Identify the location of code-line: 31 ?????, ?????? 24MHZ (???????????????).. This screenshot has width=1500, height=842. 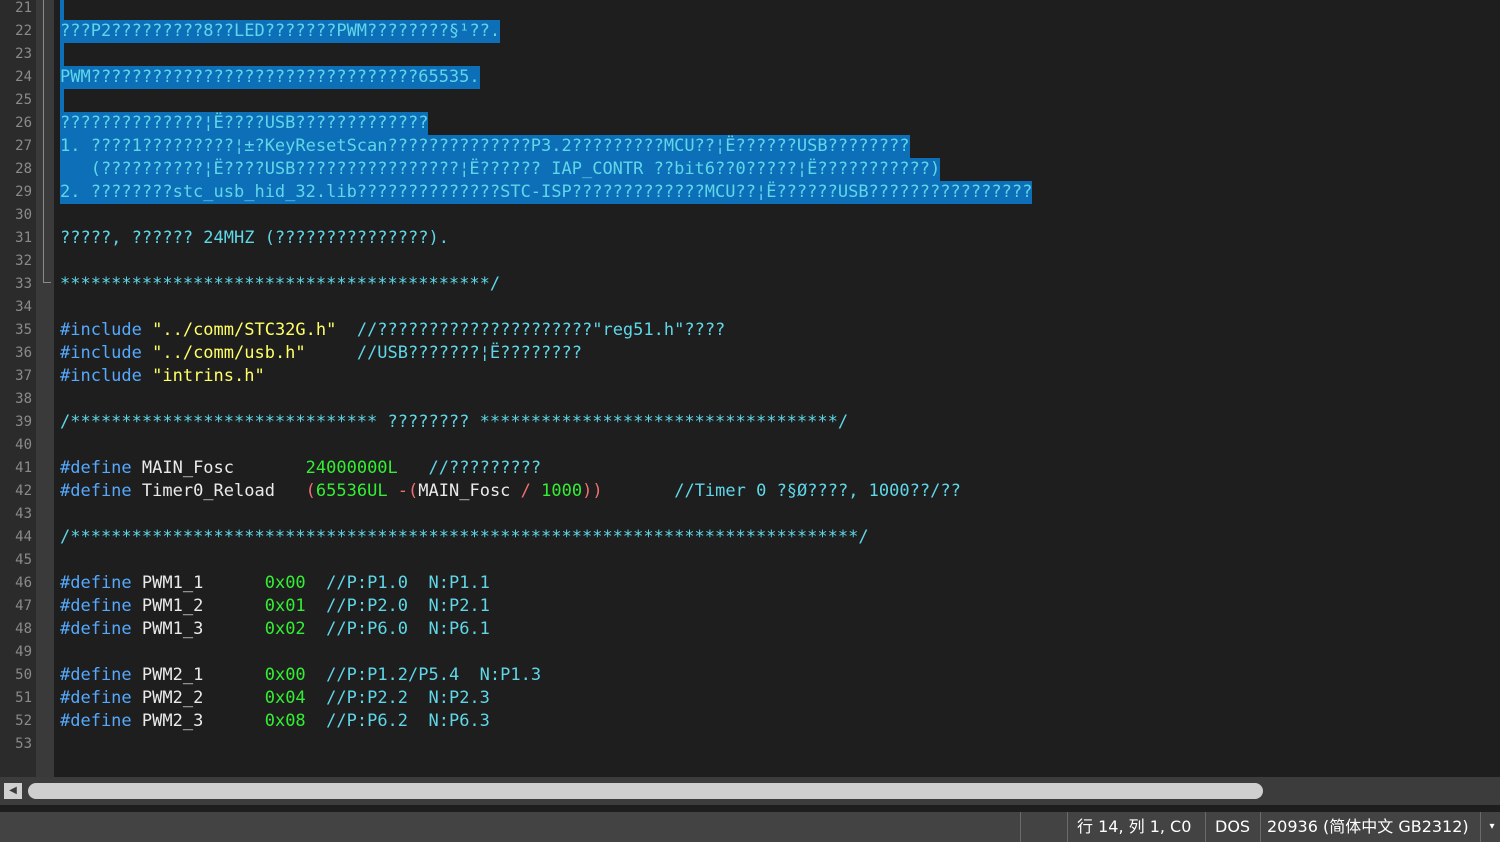
(750, 238).